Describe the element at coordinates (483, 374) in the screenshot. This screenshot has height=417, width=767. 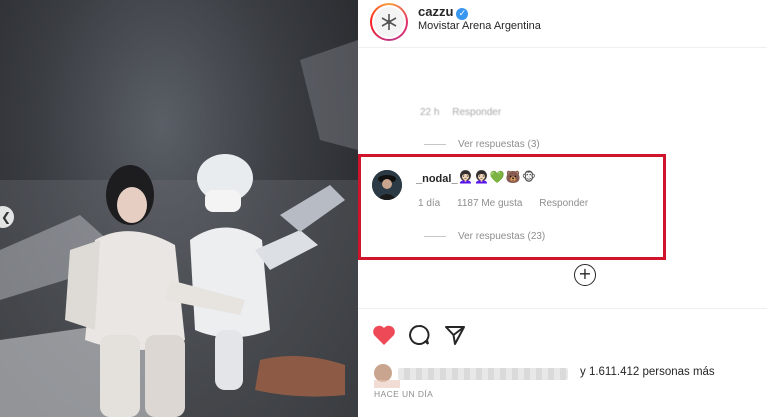
I see `blurred-names` at that location.